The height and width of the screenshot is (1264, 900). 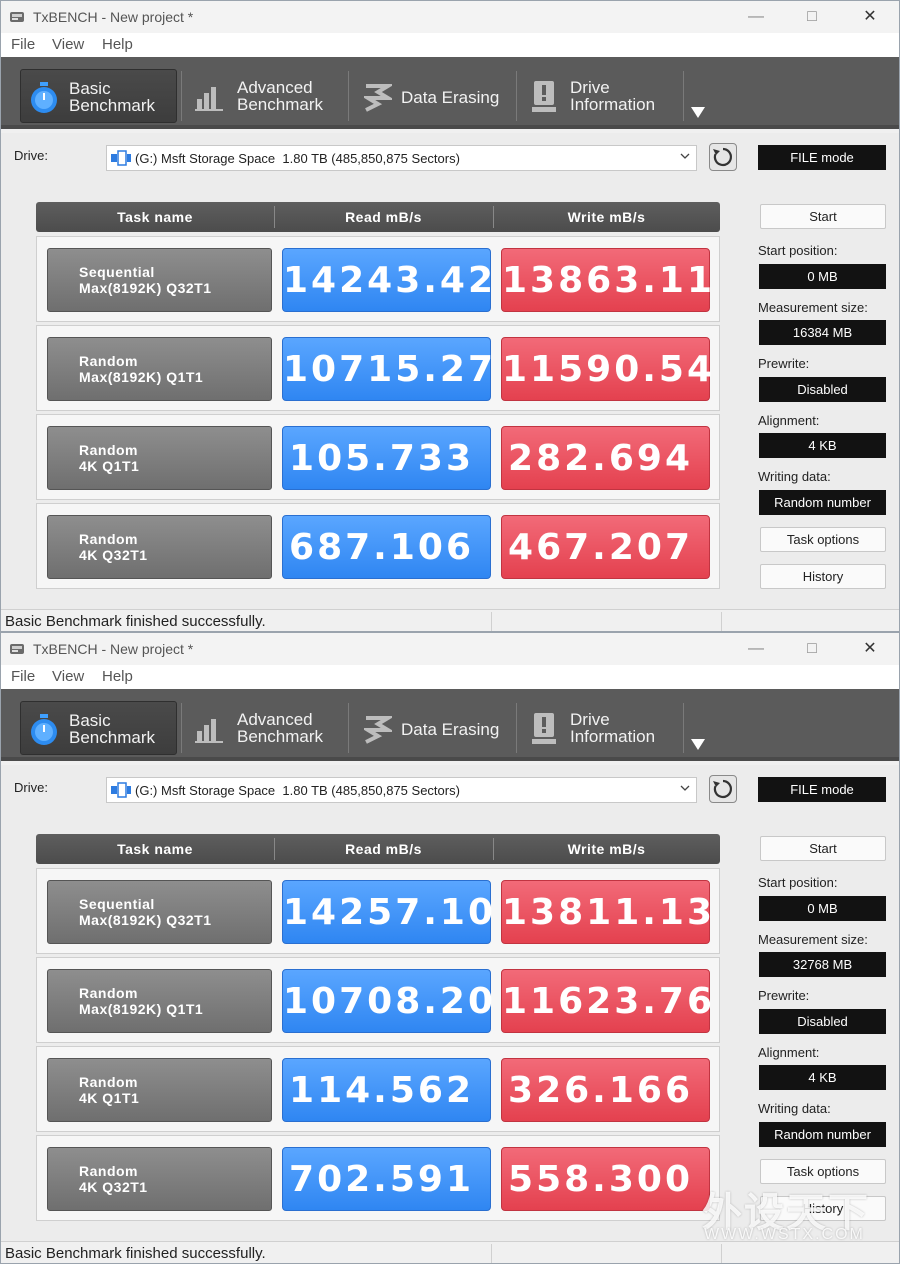 What do you see at coordinates (606, 369) in the screenshot?
I see `write-speed: 11590.54` at bounding box center [606, 369].